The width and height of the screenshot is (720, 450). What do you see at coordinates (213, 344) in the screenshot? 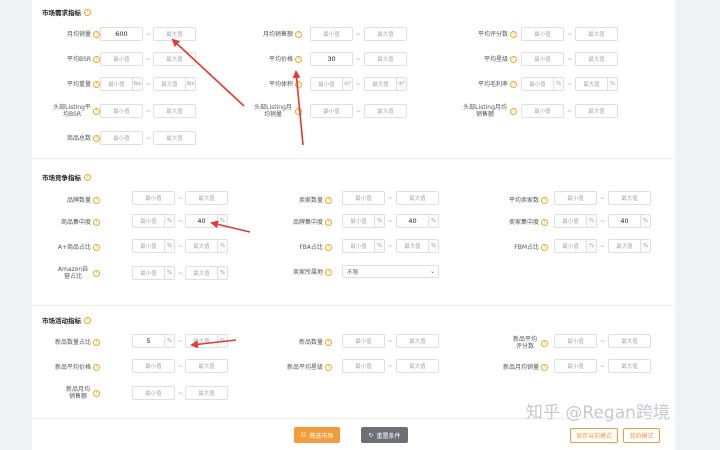
I see `arrow-to-new-ratio` at bounding box center [213, 344].